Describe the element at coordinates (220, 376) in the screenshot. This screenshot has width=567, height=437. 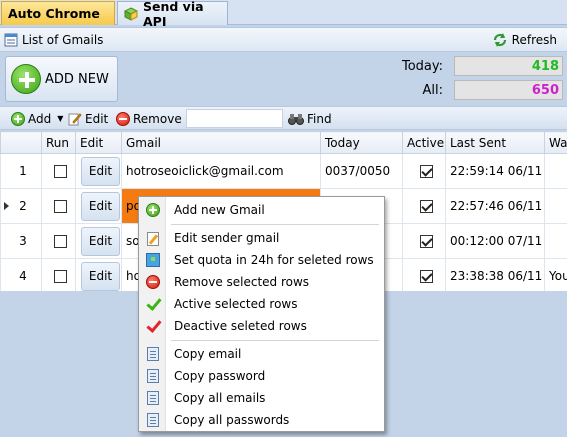
I see `menu-label: Copy password` at that location.